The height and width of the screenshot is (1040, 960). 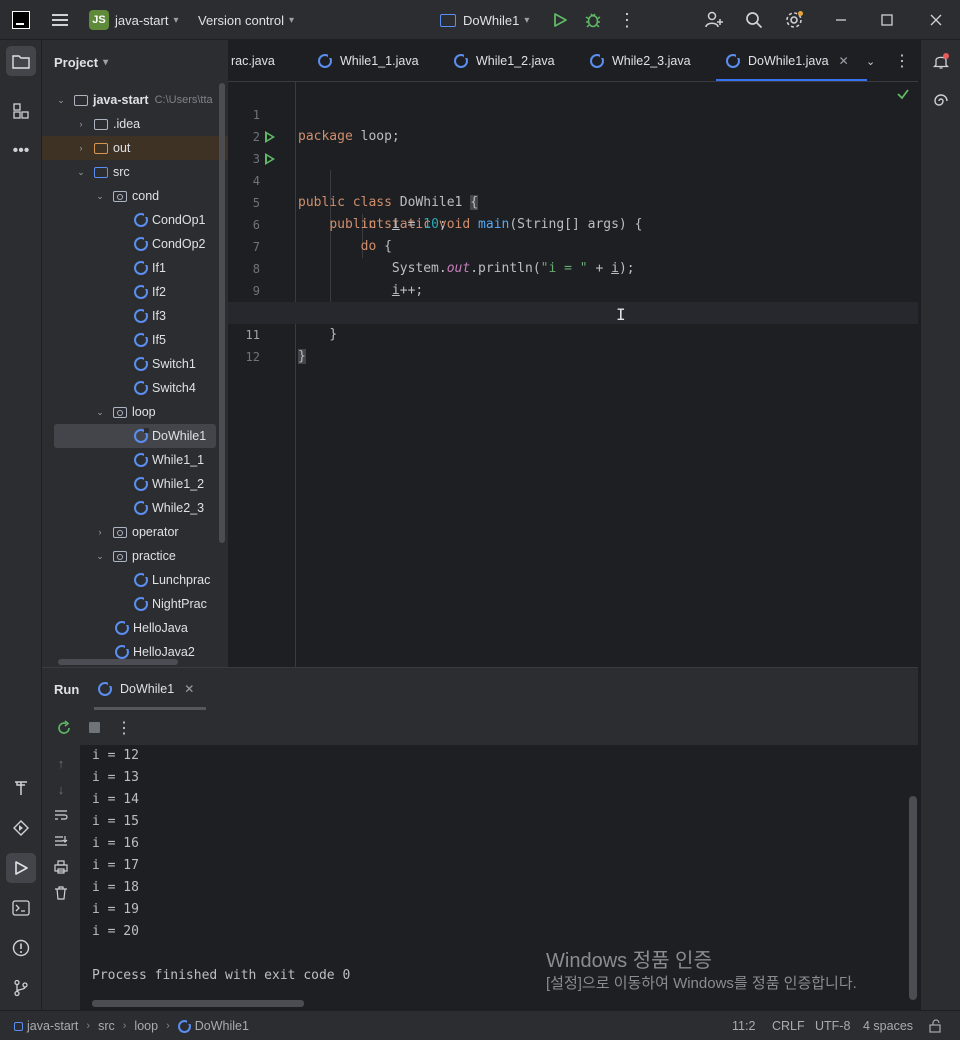 What do you see at coordinates (135, 484) in the screenshot?
I see `tree-item-while1-2: While1_2` at bounding box center [135, 484].